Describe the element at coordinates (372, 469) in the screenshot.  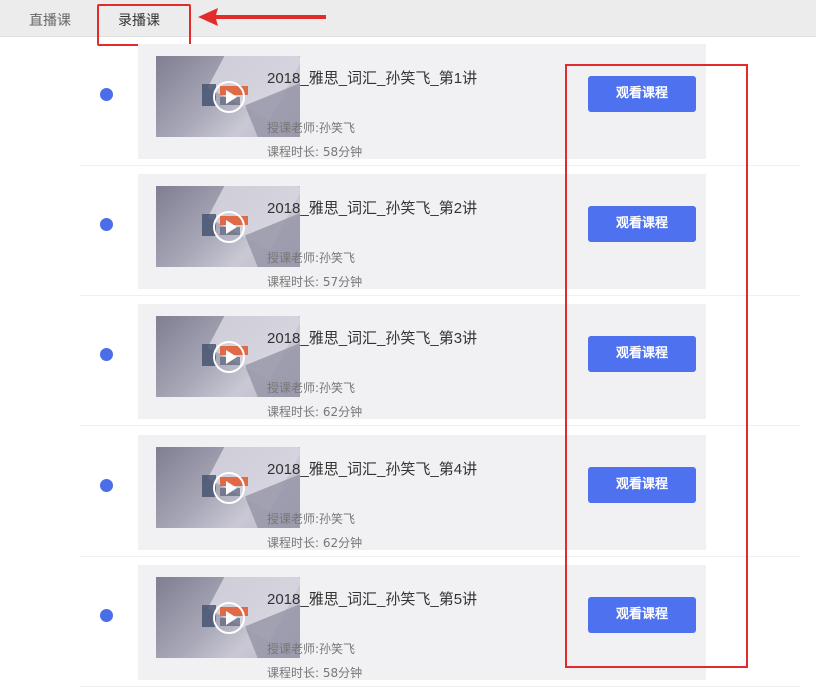
I see `course-title: 2018_雅思_词汇_孙笑飞_第4讲` at that location.